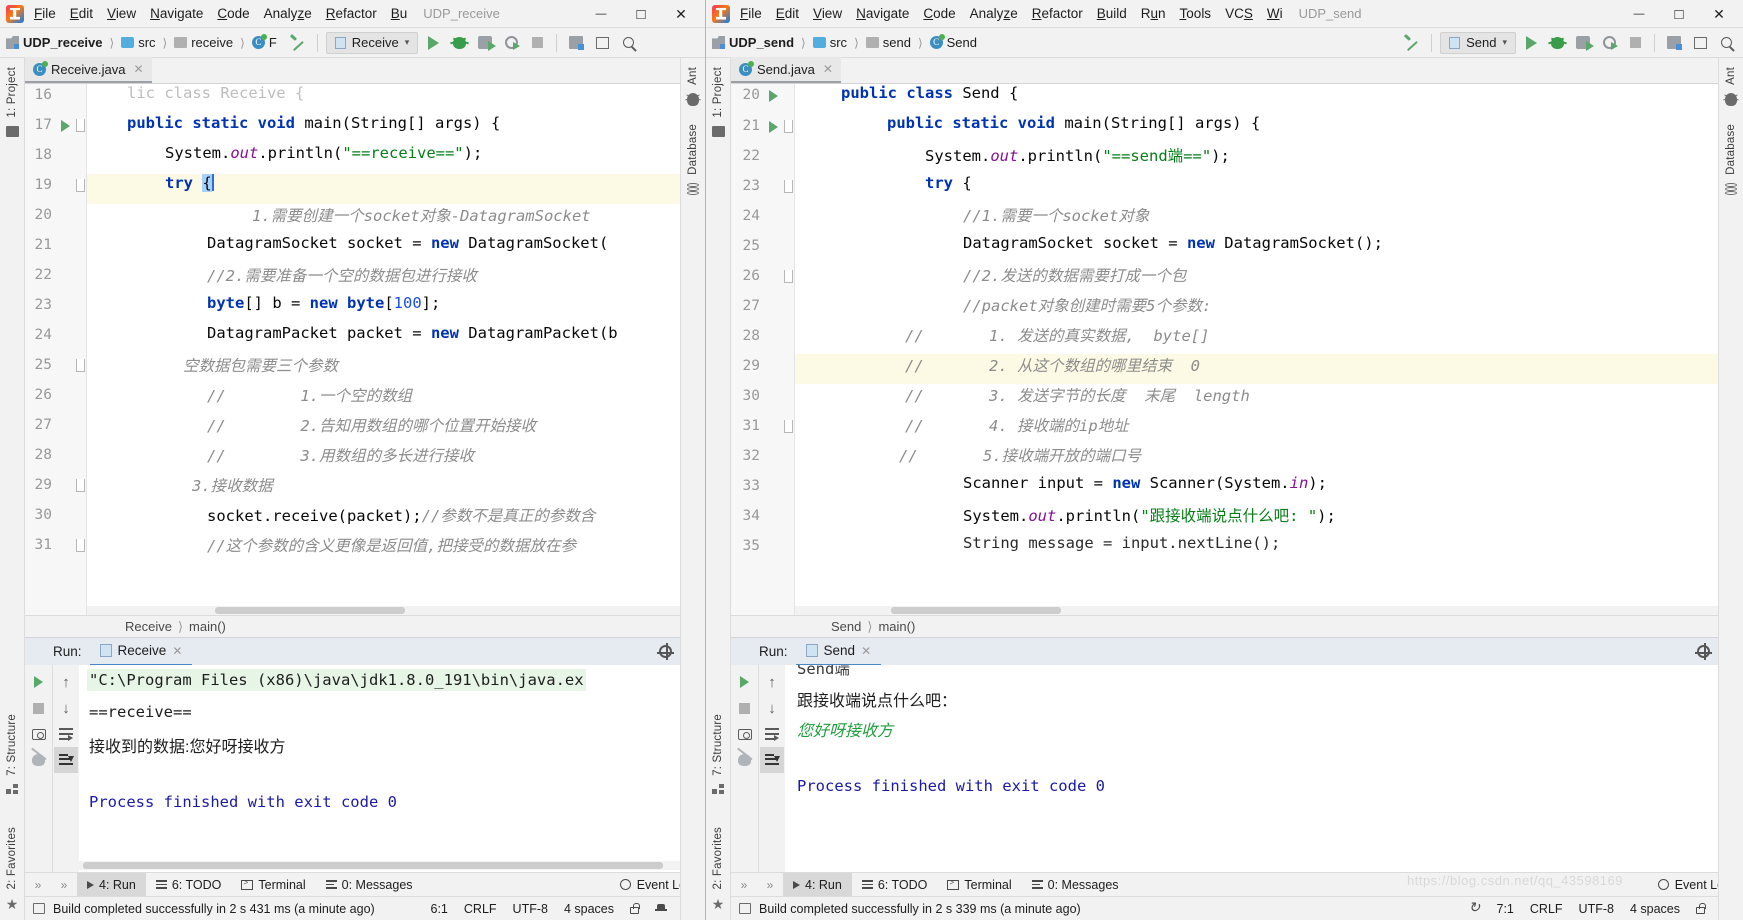 Image resolution: width=1743 pixels, height=920 pixels. What do you see at coordinates (1731, 189) in the screenshot?
I see `database-icon` at bounding box center [1731, 189].